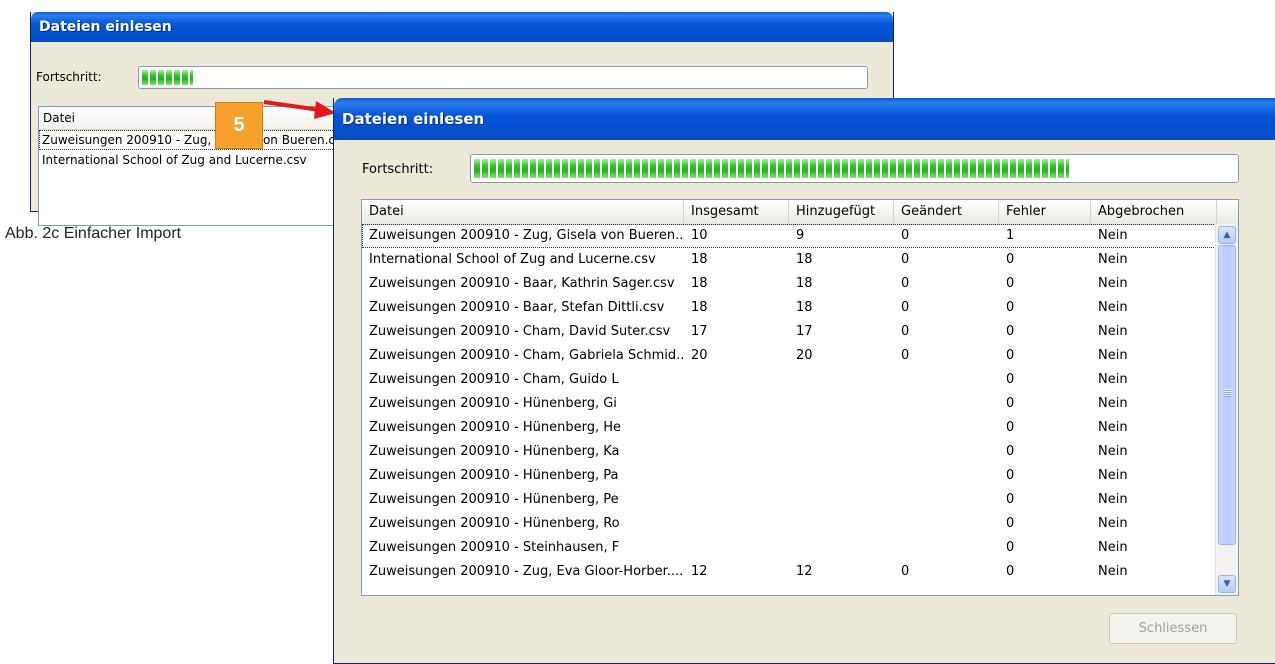  Describe the element at coordinates (1227, 584) in the screenshot. I see `scroll-down-arrow-icon: ▼` at that location.